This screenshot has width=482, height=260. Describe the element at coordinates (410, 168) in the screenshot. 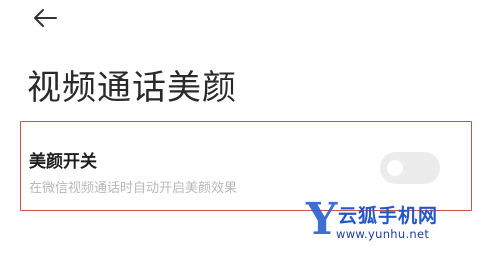

I see `beauty-toggle-switch` at that location.